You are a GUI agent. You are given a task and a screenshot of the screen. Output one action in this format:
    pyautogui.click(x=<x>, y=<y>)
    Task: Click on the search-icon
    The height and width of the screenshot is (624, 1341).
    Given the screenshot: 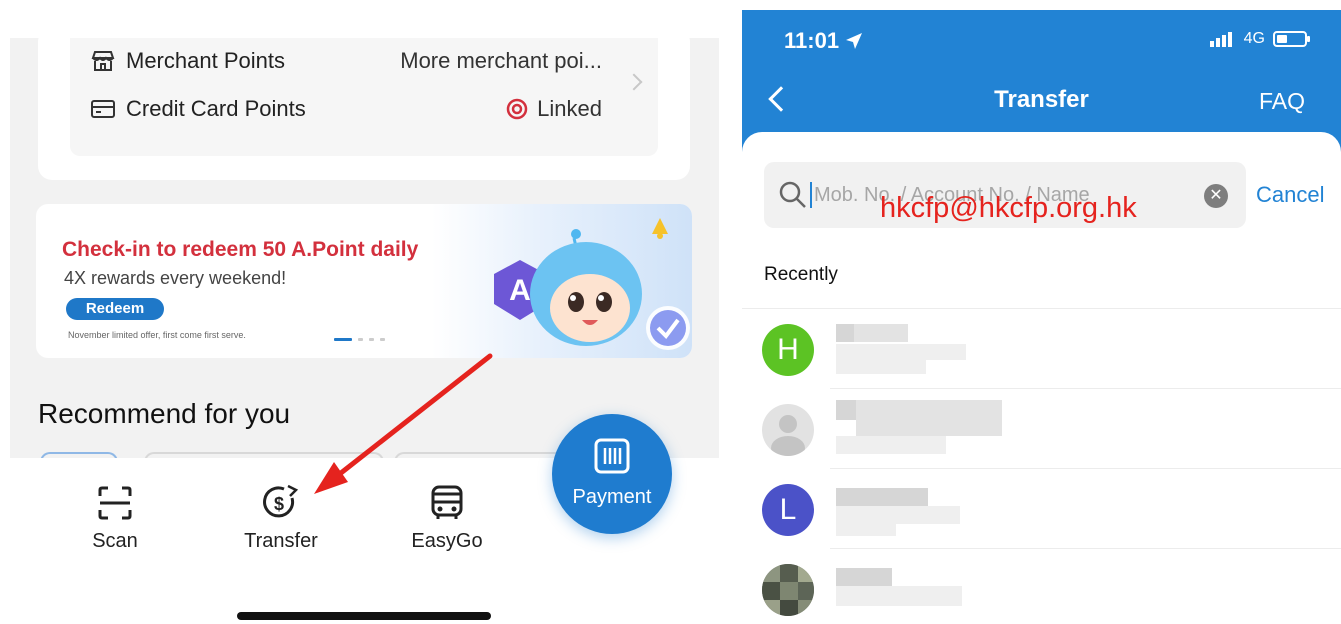 What is the action you would take?
    pyautogui.click(x=792, y=194)
    